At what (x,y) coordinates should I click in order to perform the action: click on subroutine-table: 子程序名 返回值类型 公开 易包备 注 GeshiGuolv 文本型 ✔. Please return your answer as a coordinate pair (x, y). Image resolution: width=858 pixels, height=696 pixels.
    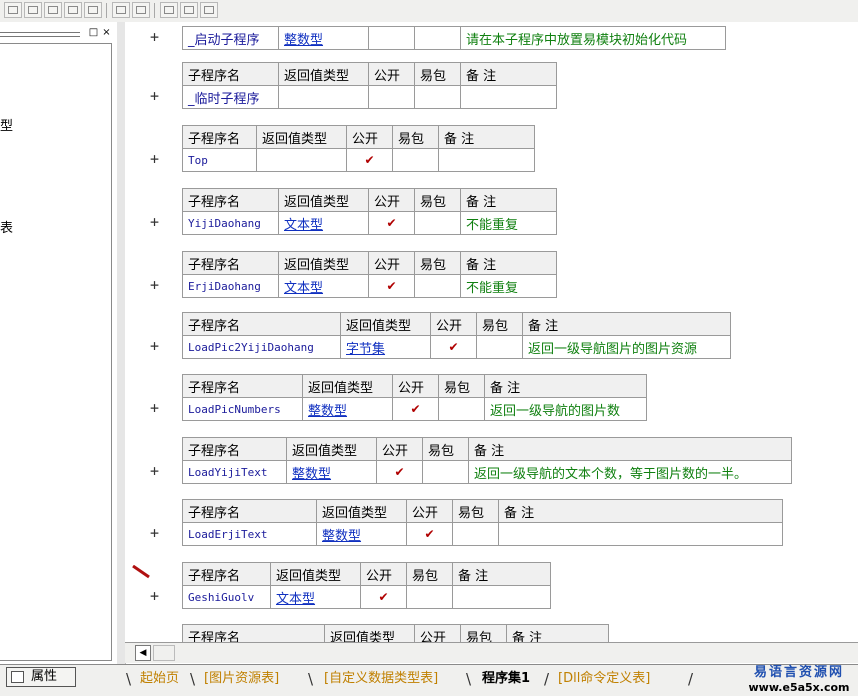
    Looking at the image, I should click on (366, 585).